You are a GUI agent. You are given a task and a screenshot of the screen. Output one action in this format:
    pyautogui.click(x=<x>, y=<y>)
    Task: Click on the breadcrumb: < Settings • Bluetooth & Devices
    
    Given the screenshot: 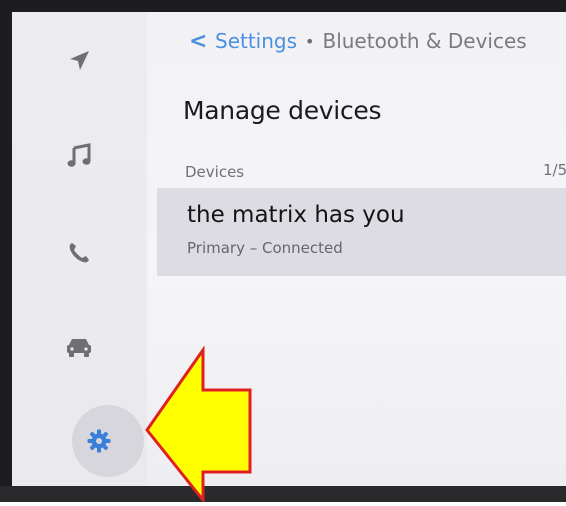 What is the action you would take?
    pyautogui.click(x=358, y=41)
    